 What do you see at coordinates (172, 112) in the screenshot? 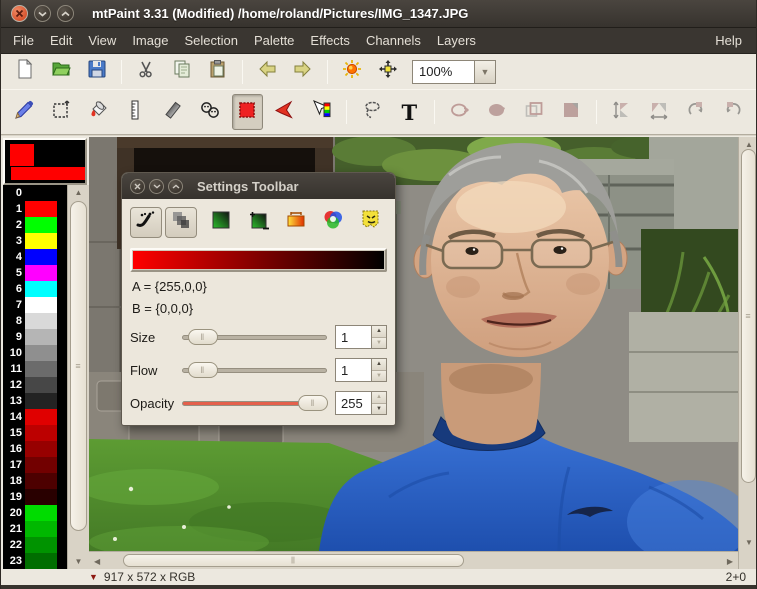
I see `smudge-tool-button` at bounding box center [172, 112].